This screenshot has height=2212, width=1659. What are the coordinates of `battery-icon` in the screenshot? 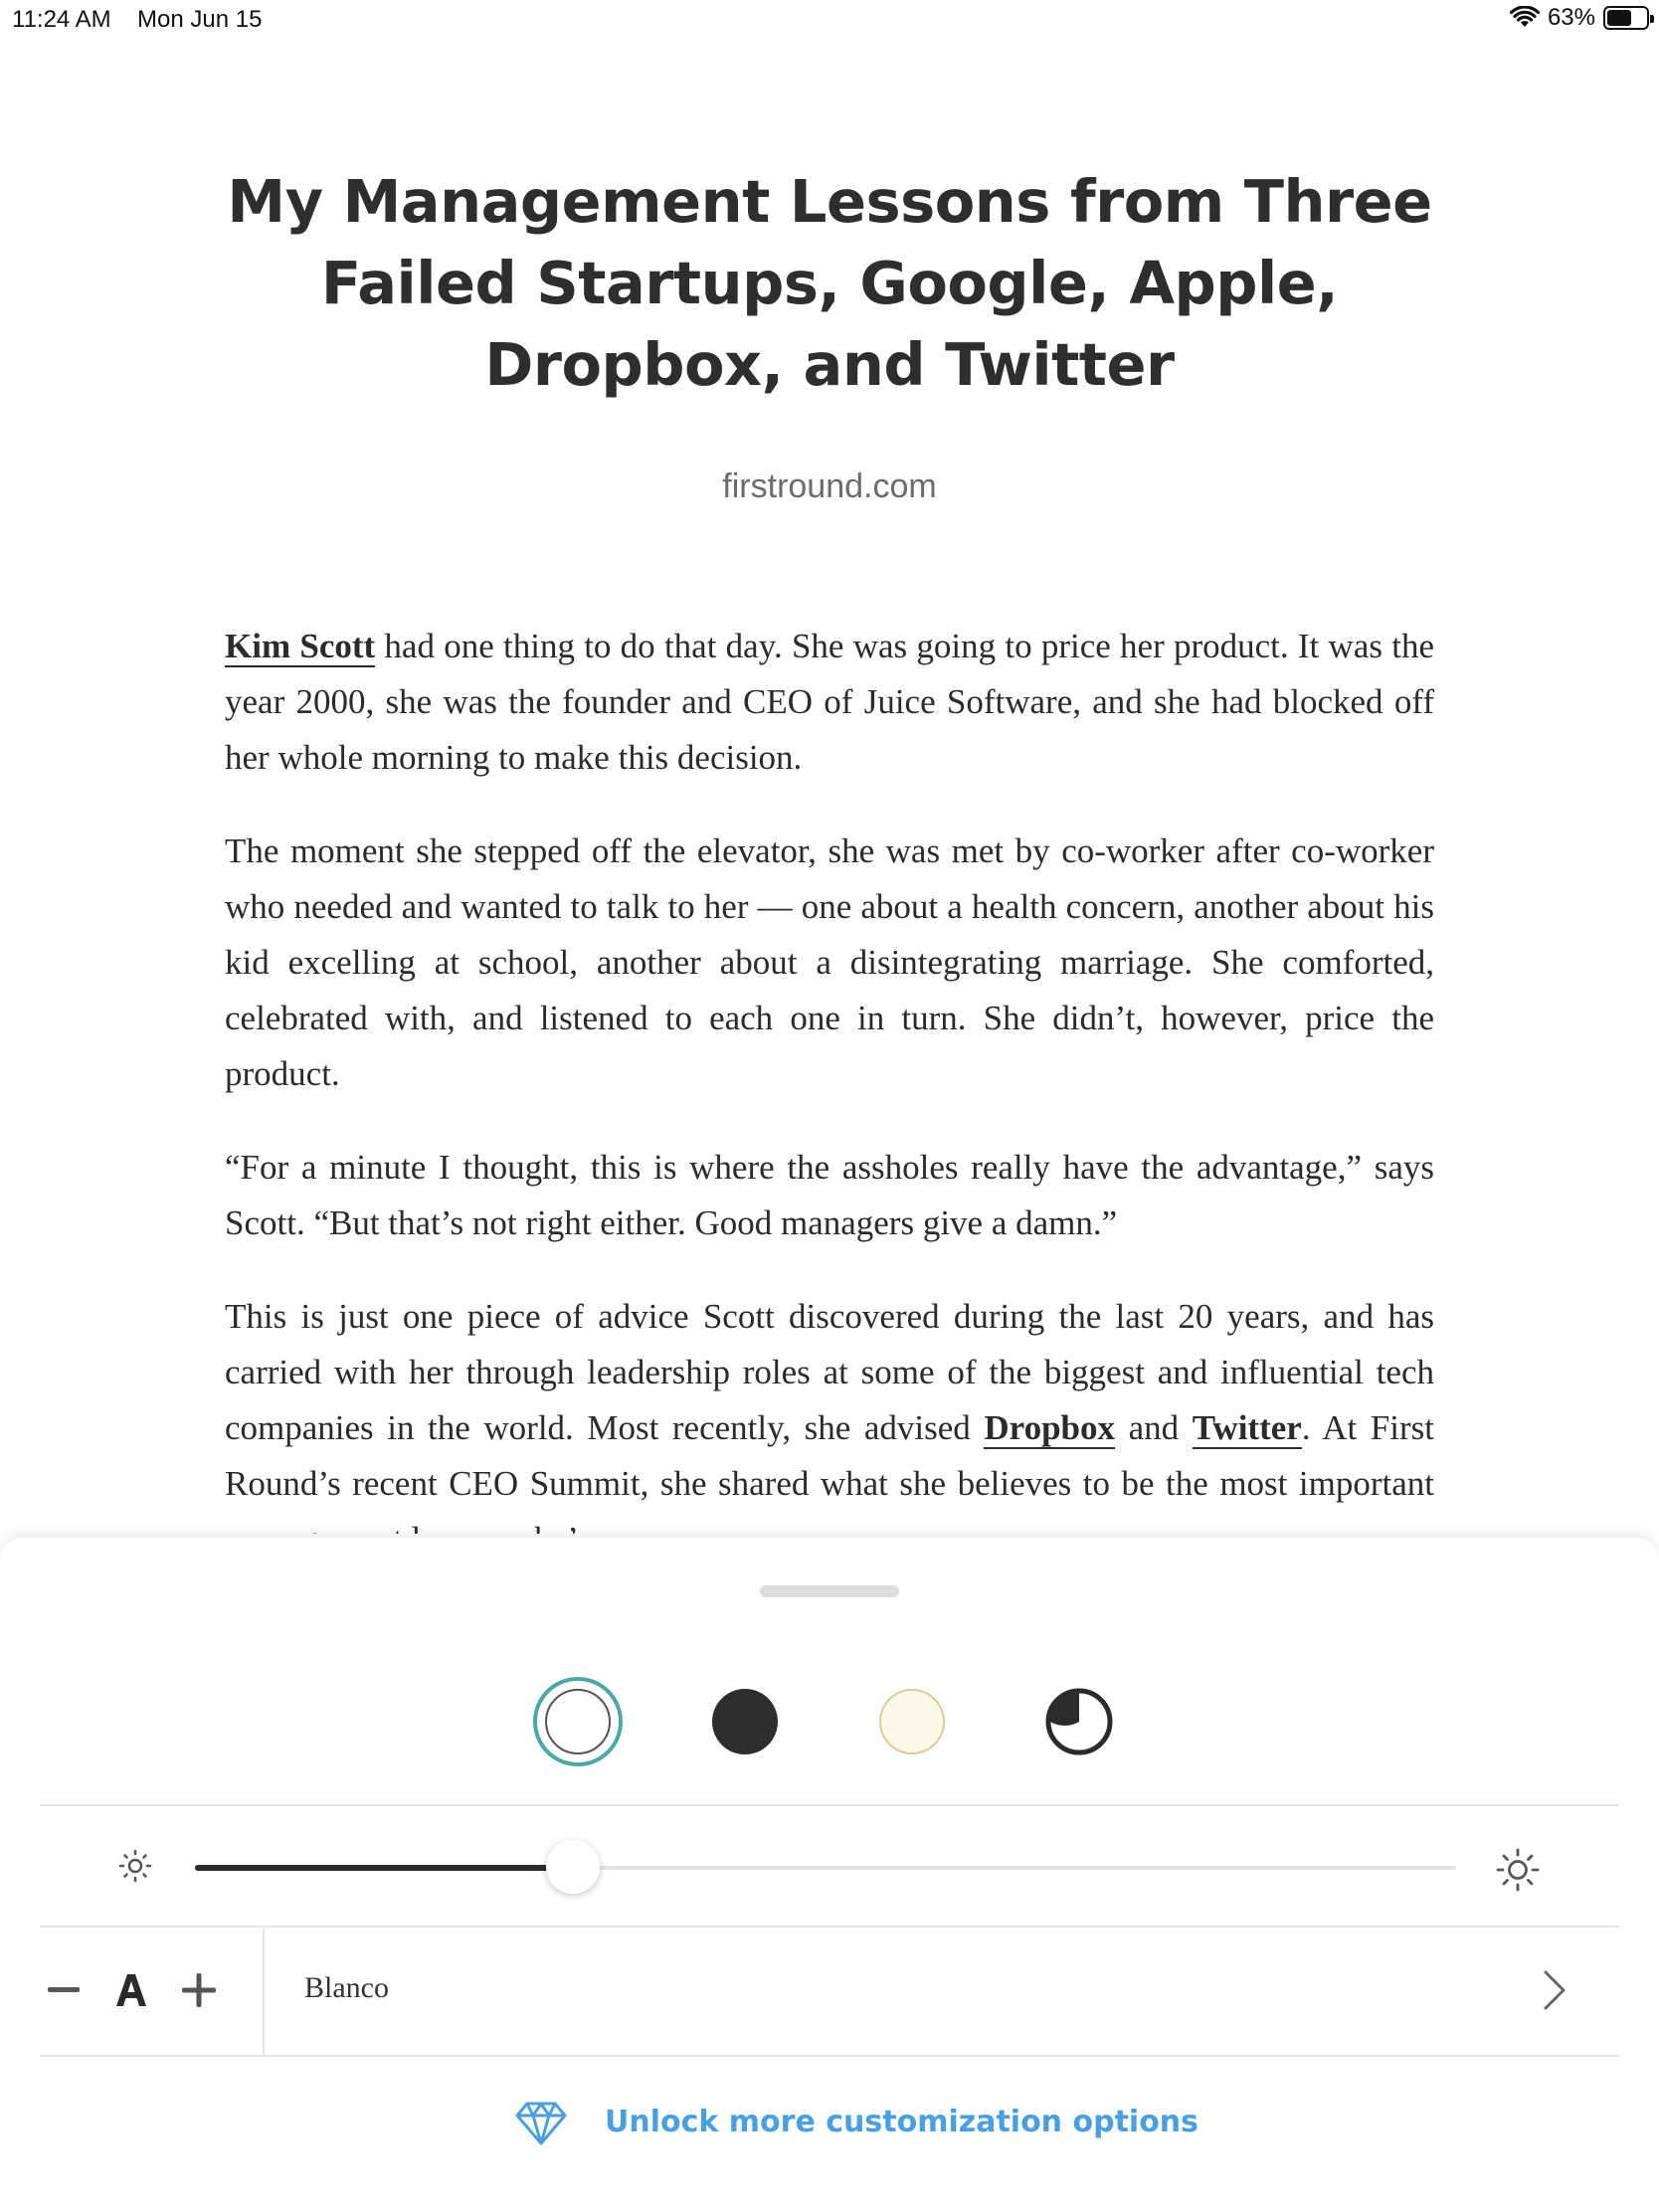 It's located at (1628, 18).